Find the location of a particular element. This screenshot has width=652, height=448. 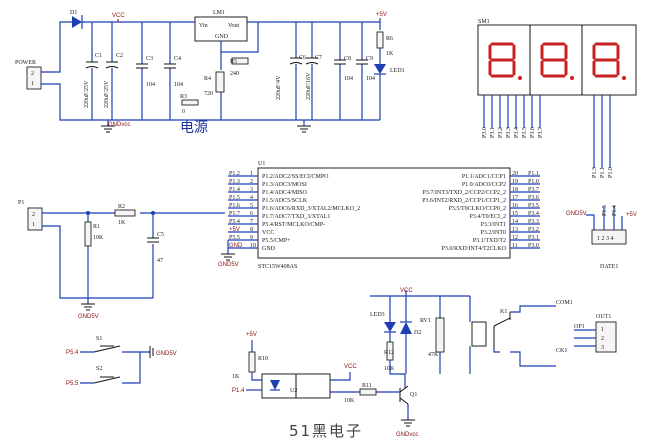

seg-pin-4: P3.4 is located at coordinates (517, 132).